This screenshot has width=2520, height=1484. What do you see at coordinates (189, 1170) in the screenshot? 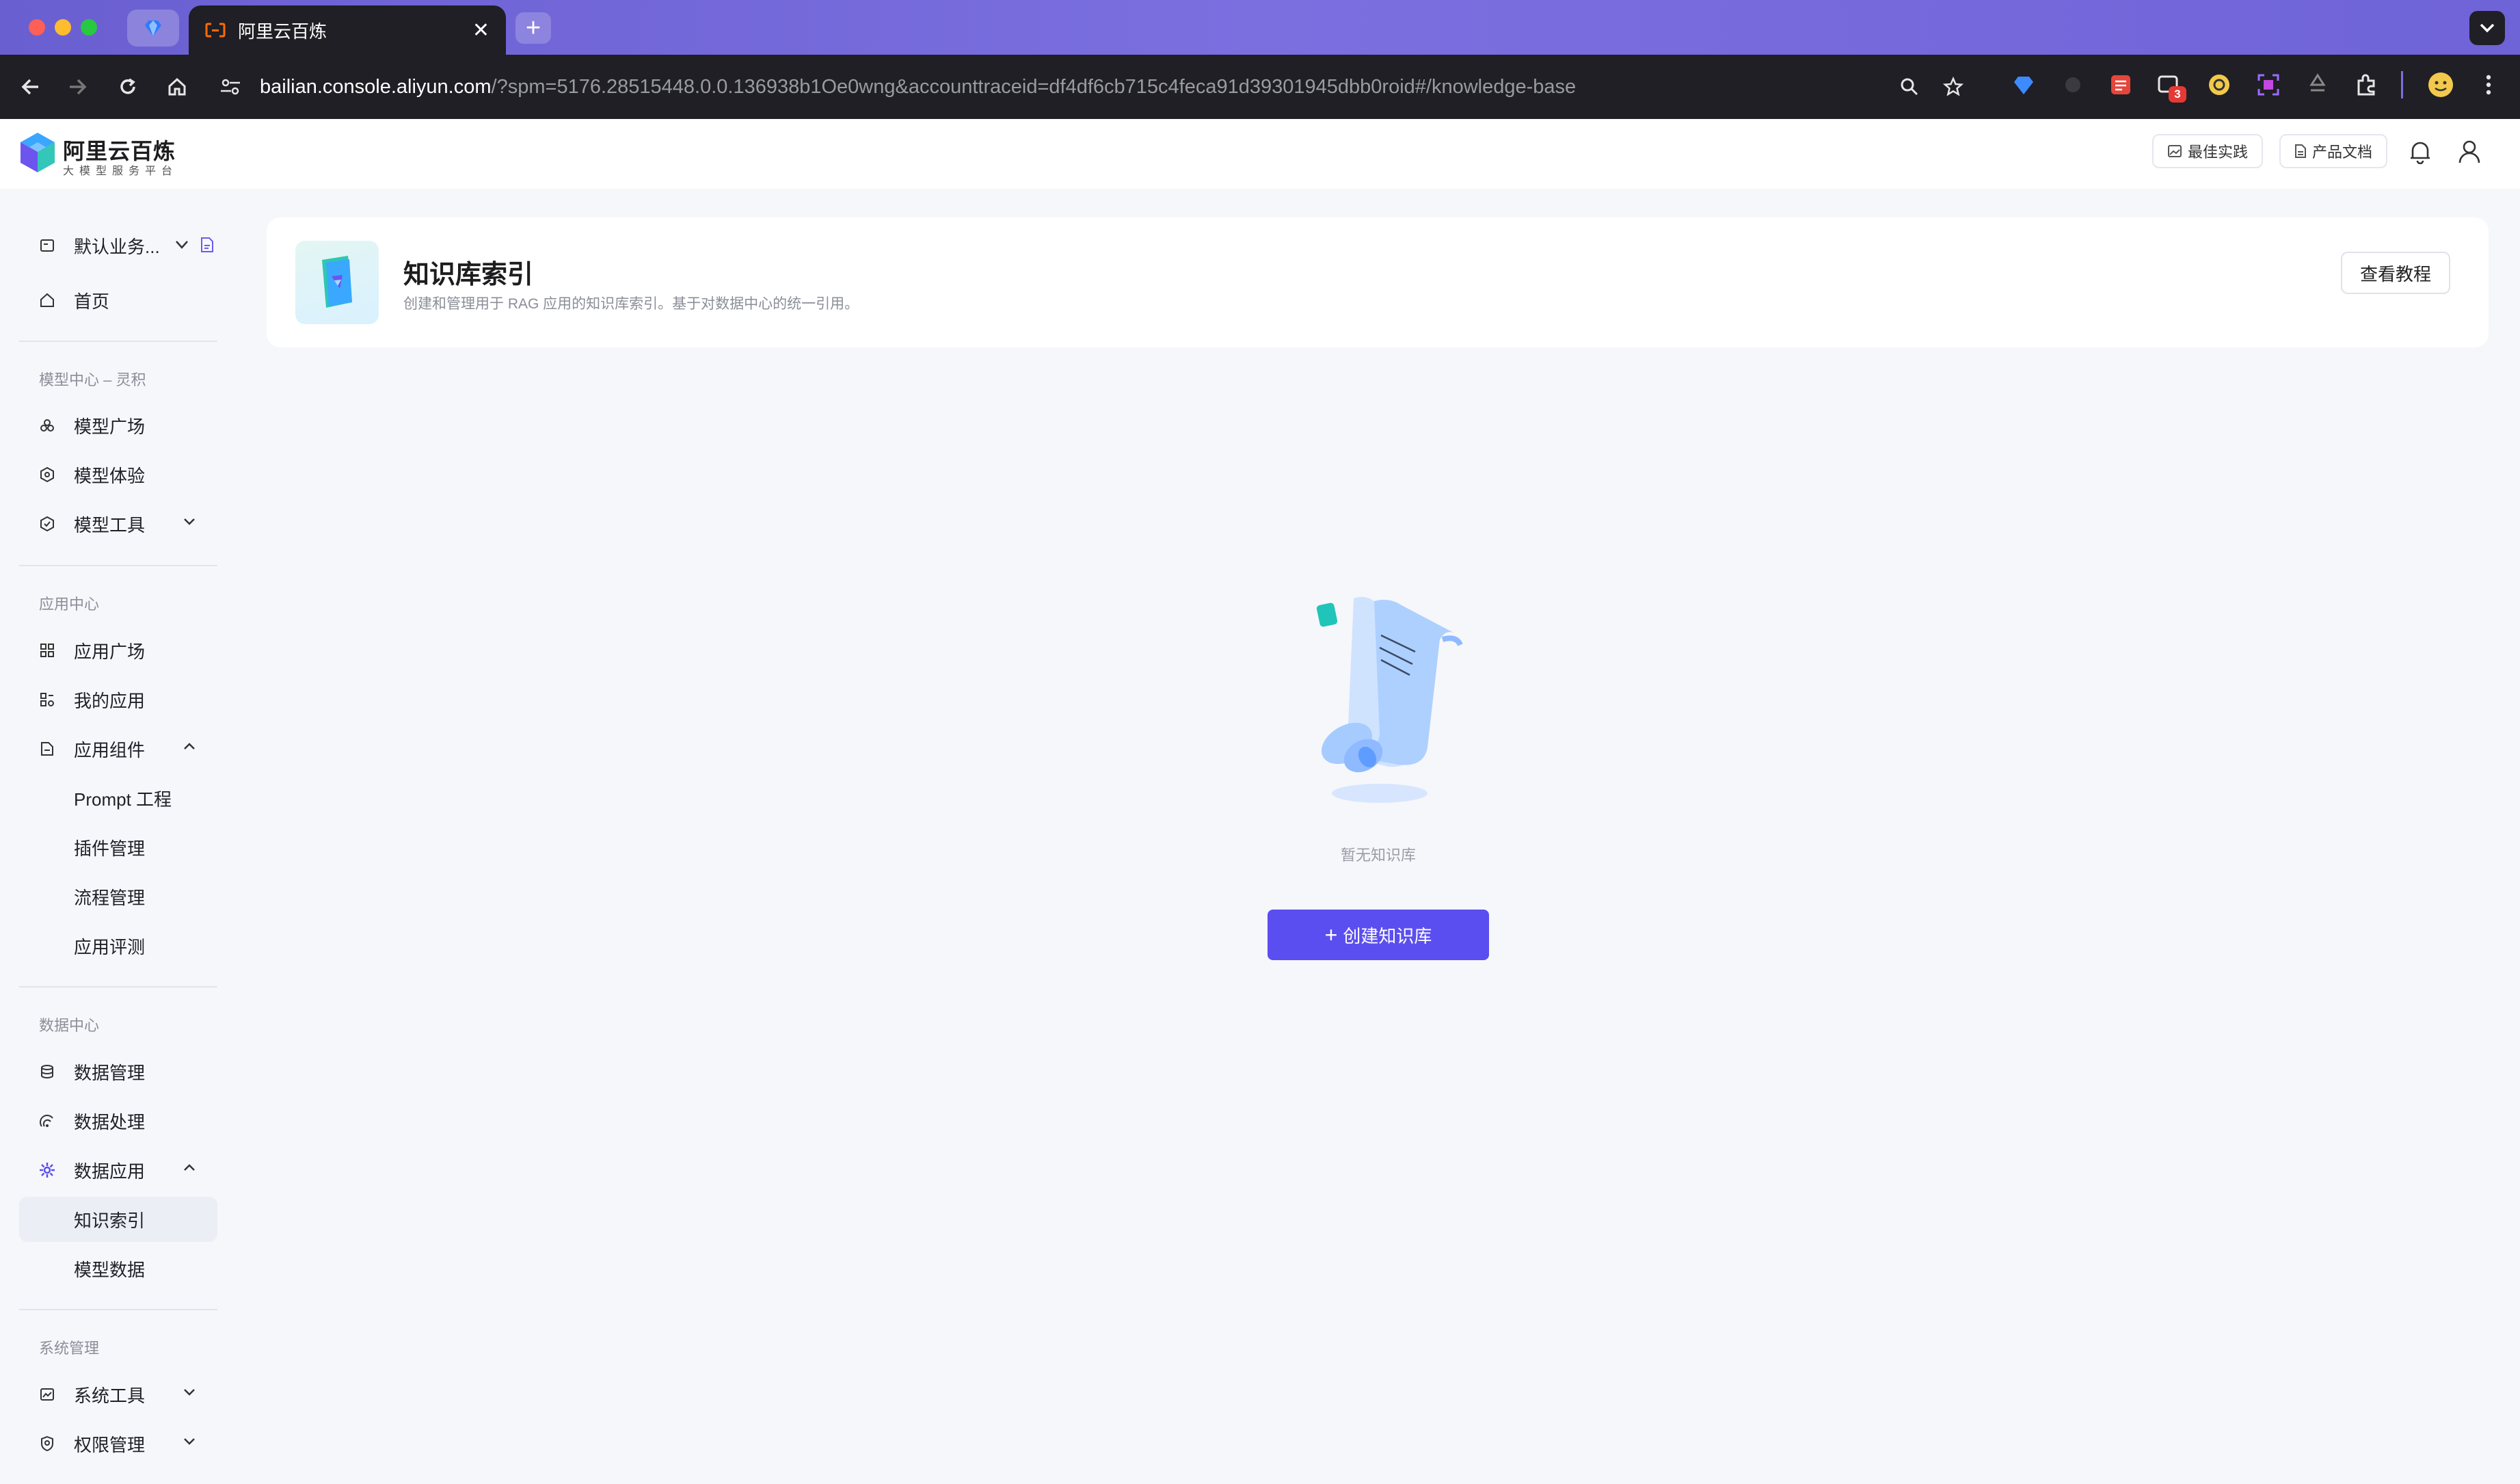
I see `chevron-up-icon` at bounding box center [189, 1170].